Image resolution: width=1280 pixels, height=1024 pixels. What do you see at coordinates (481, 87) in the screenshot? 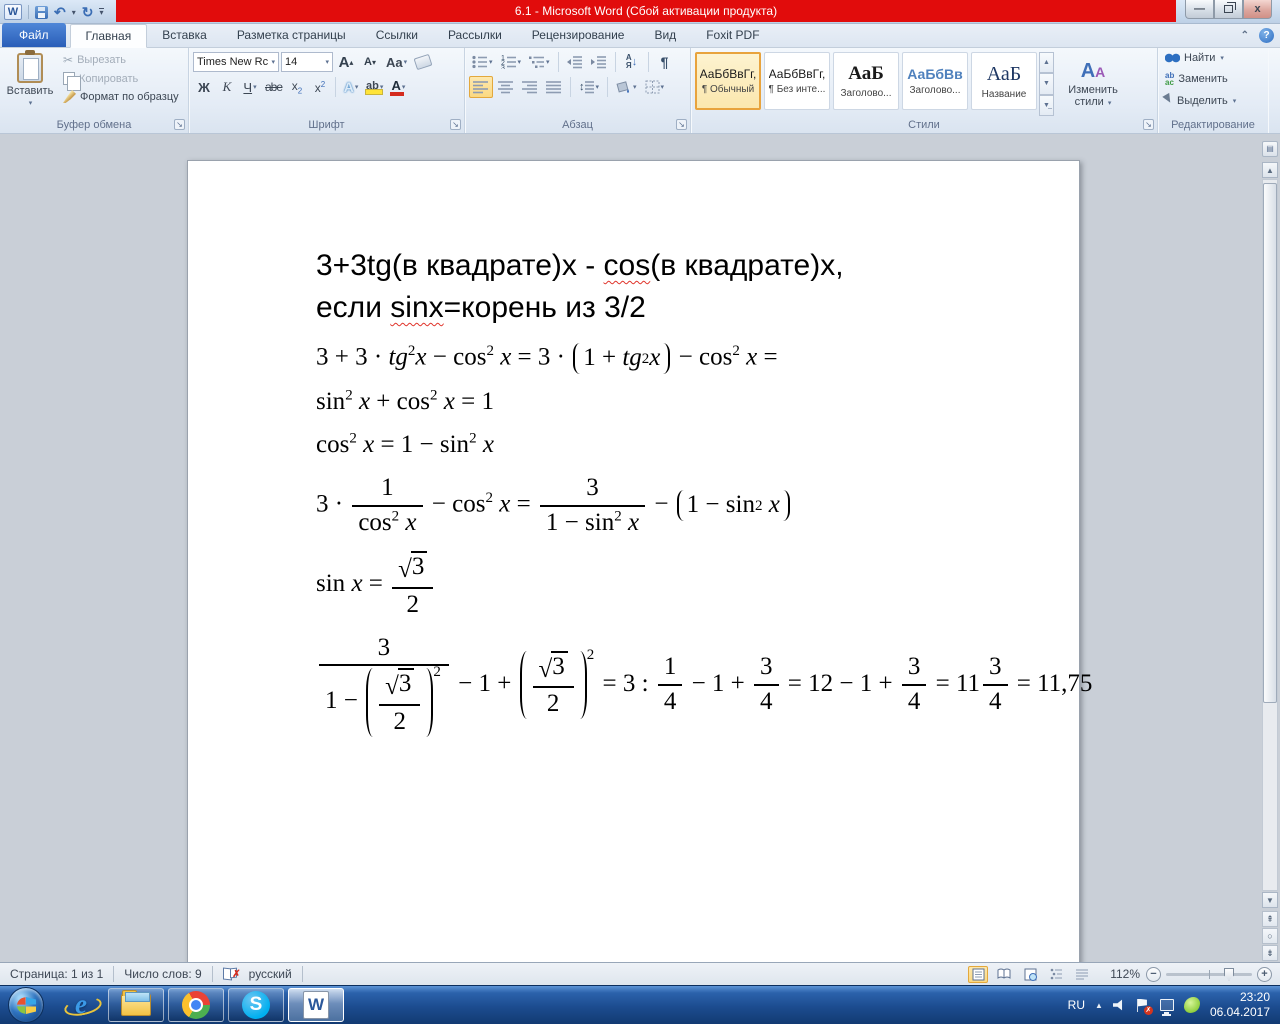
I see `align-left-button` at bounding box center [481, 87].